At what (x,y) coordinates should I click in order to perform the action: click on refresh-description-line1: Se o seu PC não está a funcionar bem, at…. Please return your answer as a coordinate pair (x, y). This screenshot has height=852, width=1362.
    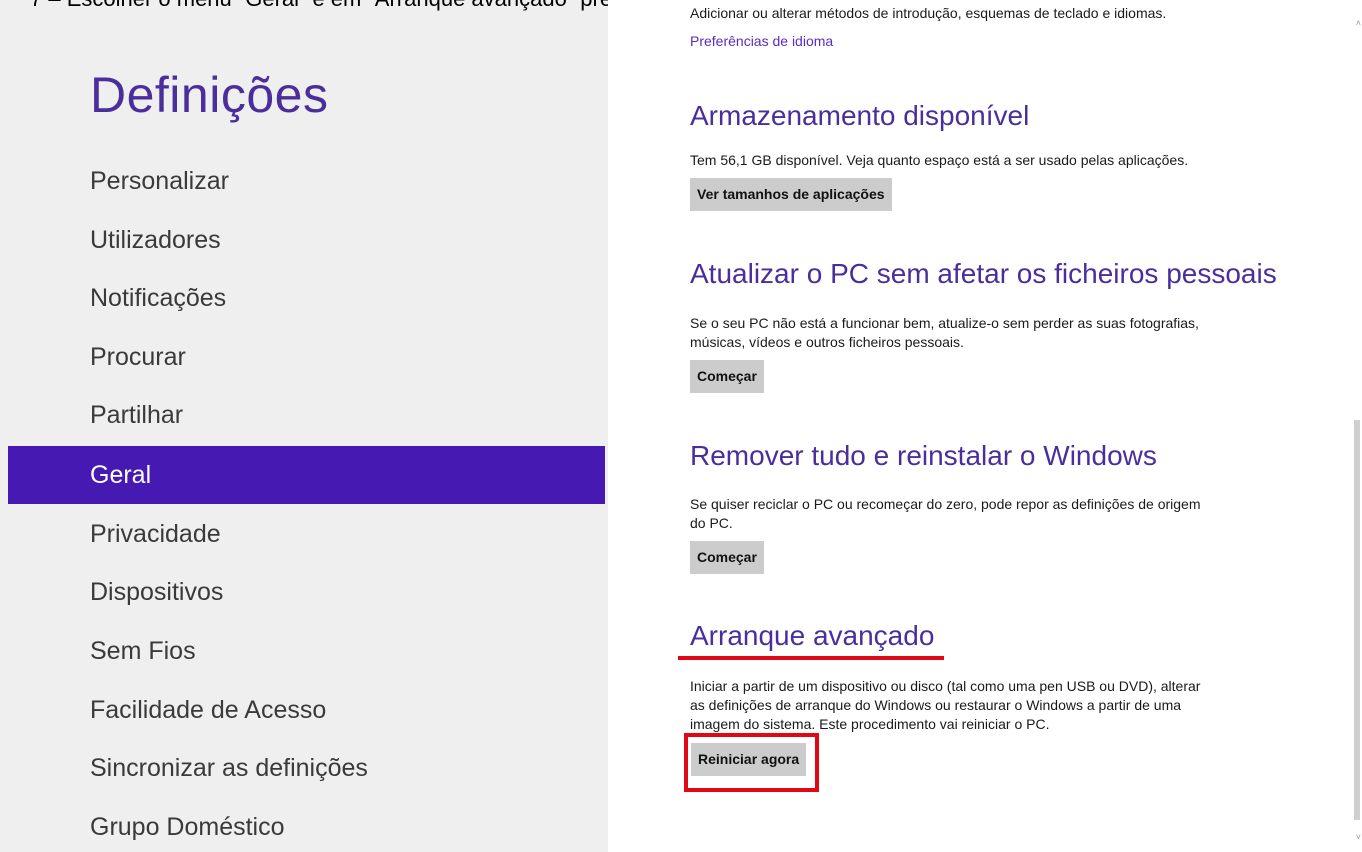
    Looking at the image, I should click on (944, 323).